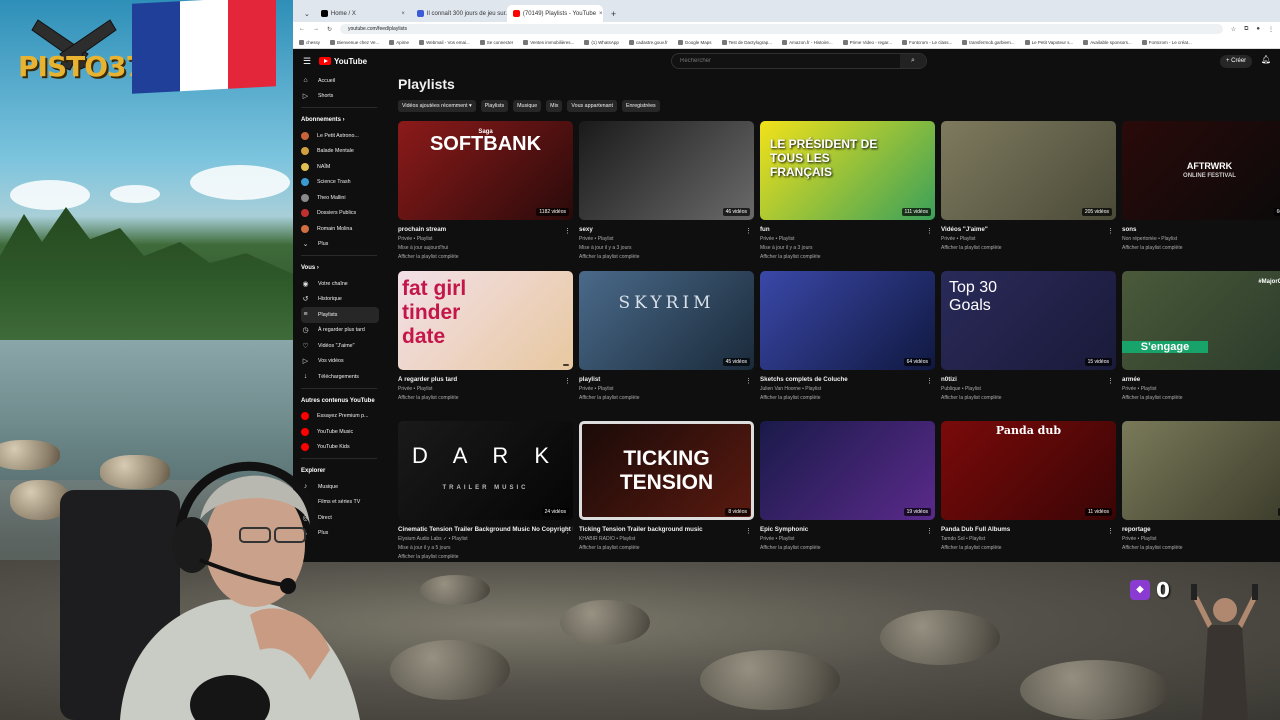 The height and width of the screenshot is (720, 1280). I want to click on playlist-thumbnail: TICKING TENSION 8 vidéos, so click(666, 470).